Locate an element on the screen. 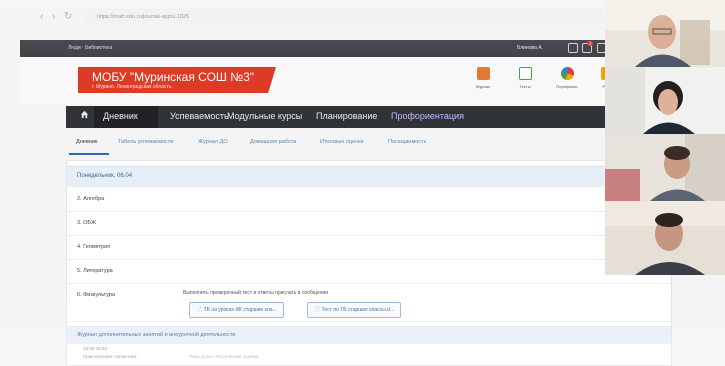 Image resolution: width=725 pixels, height=366 pixels. active-tab-underline is located at coordinates (89, 154).